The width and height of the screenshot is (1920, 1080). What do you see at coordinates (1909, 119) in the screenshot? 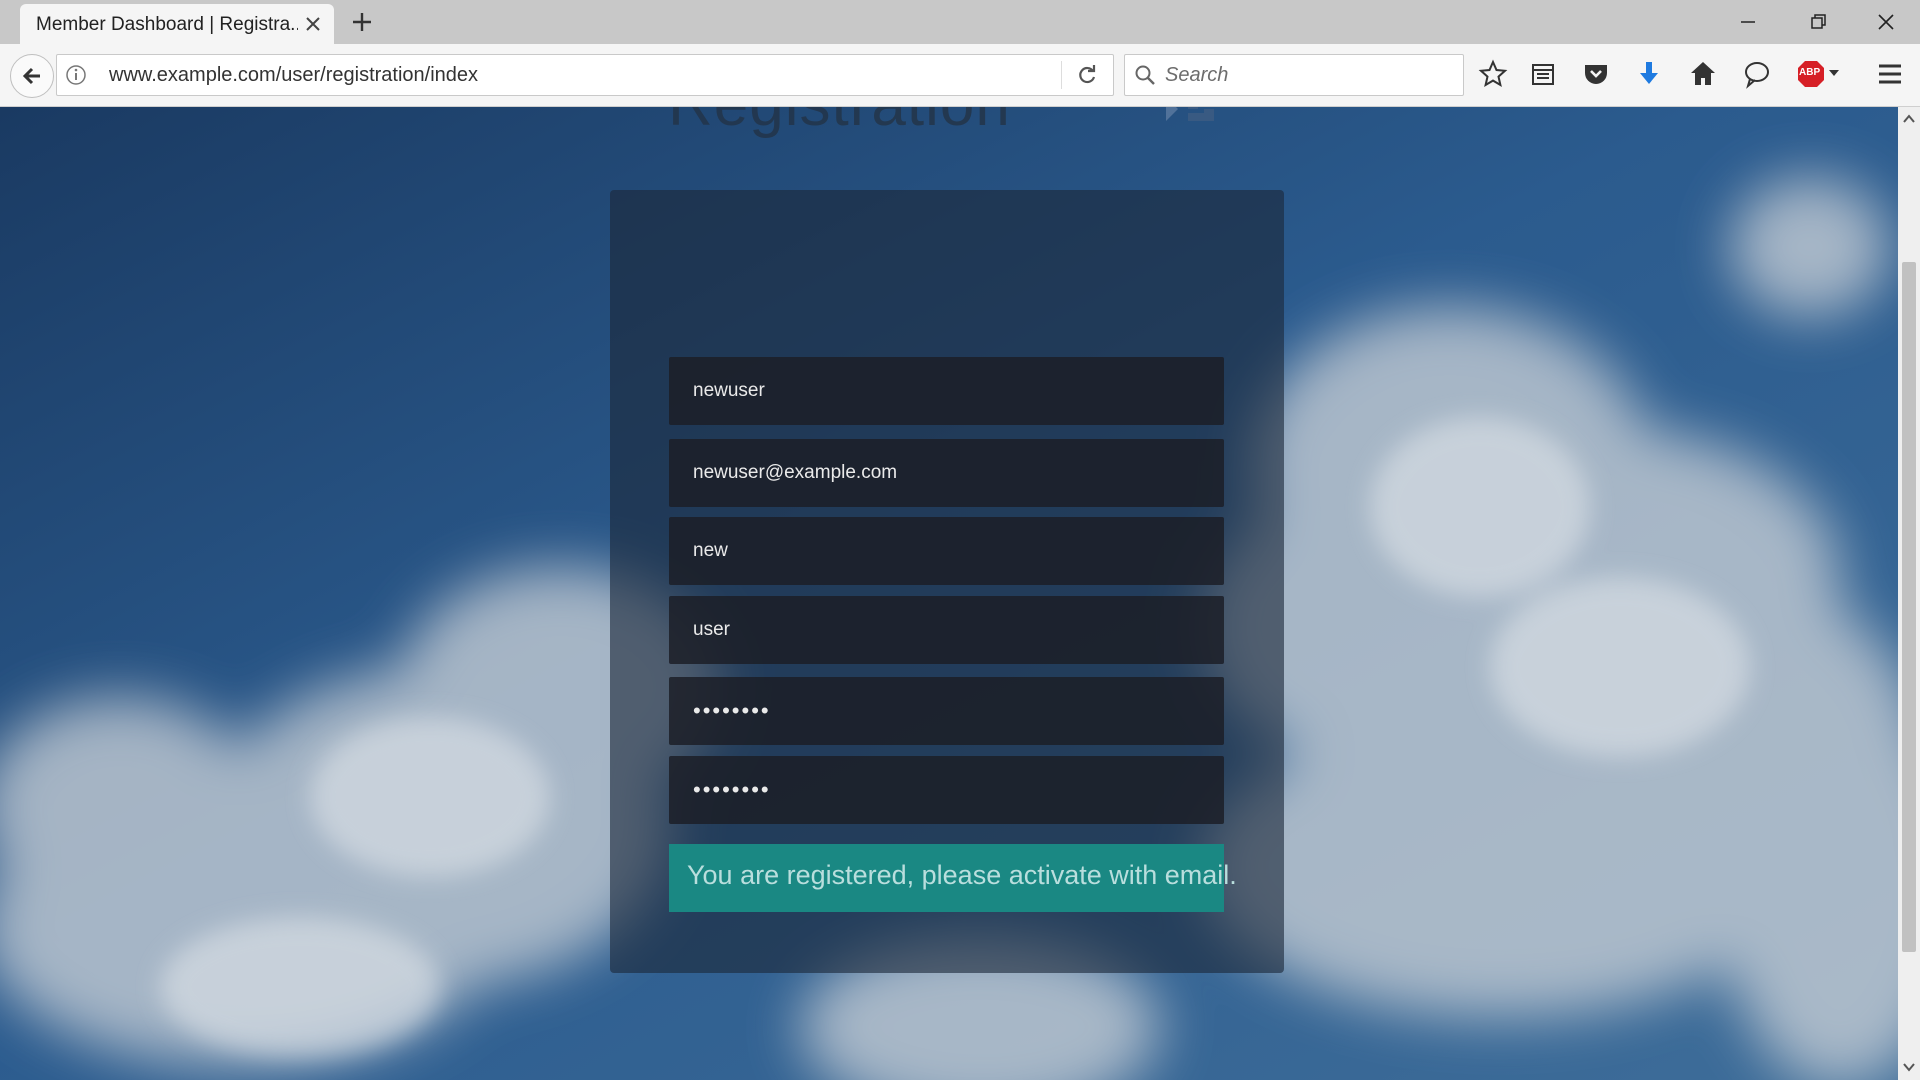
I see `chevron-up-icon` at bounding box center [1909, 119].